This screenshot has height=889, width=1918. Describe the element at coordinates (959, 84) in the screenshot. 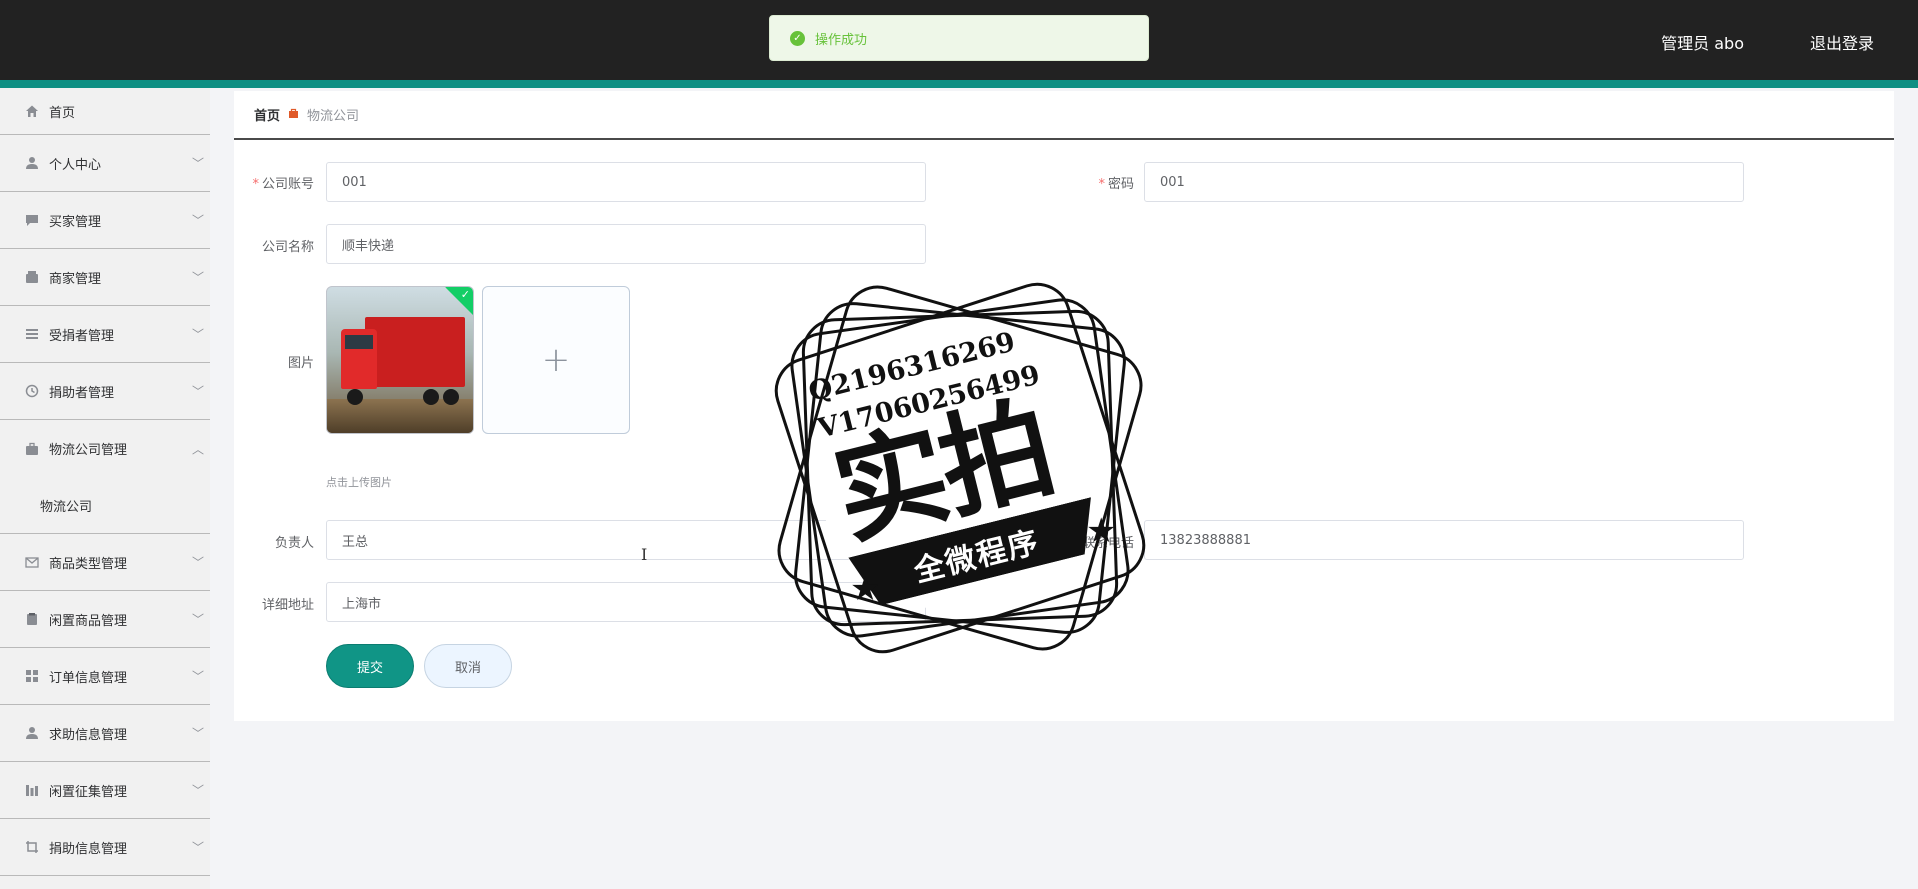

I see `top-bar-accent-line` at that location.